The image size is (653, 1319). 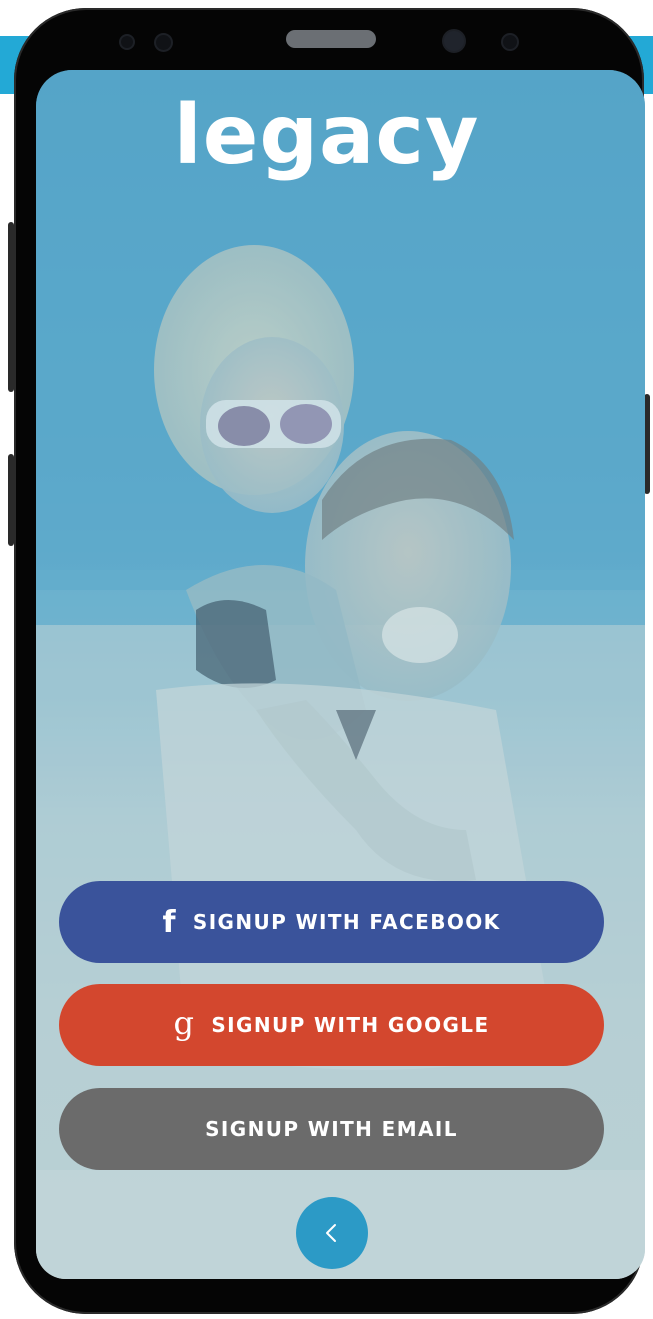 What do you see at coordinates (169, 922) in the screenshot?
I see `facebook-f-icon: f` at bounding box center [169, 922].